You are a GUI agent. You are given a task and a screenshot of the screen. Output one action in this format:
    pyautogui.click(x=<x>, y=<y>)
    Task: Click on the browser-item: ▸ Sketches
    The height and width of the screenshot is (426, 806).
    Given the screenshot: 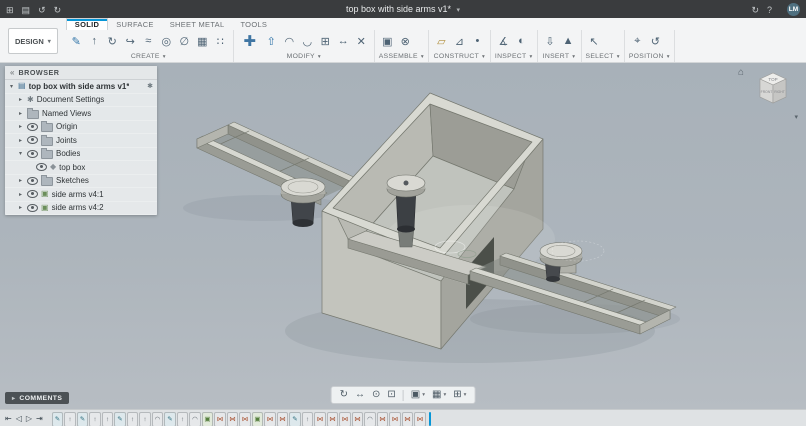 What is the action you would take?
    pyautogui.click(x=81, y=181)
    